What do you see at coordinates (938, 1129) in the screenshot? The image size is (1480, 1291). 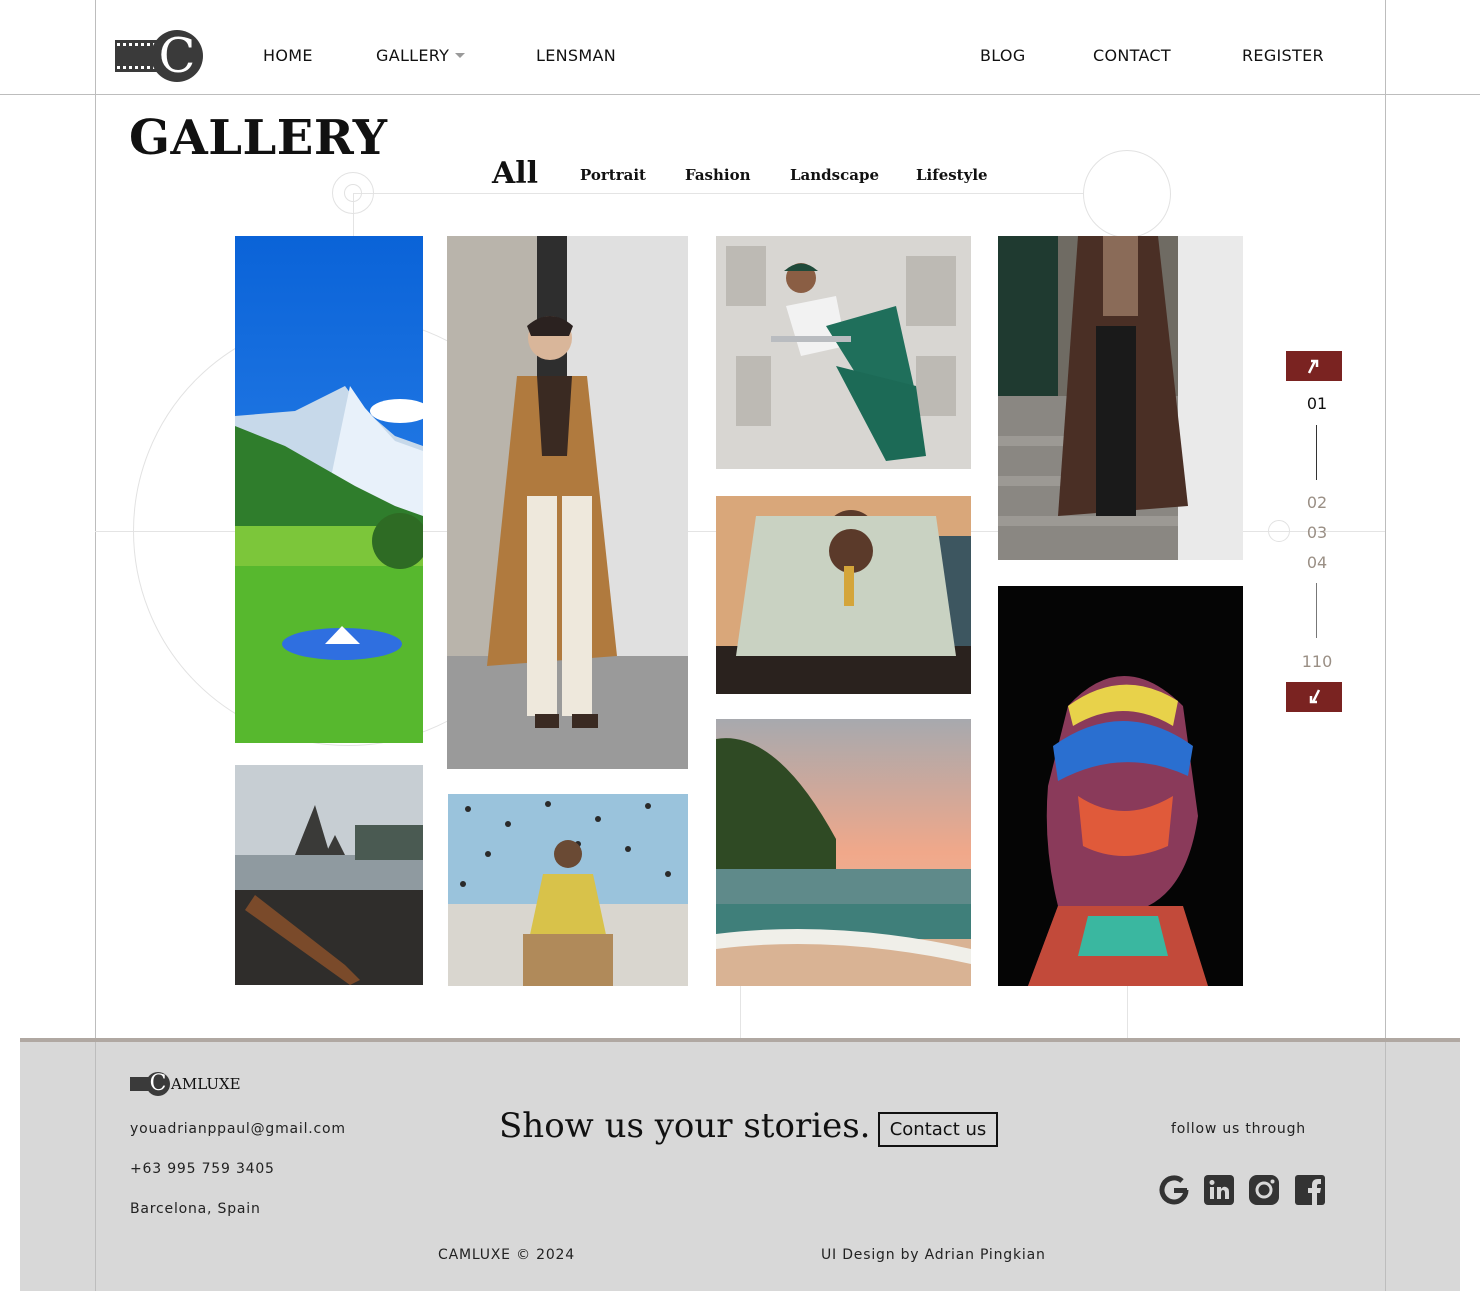 I see `contact-us-button: Contact us` at bounding box center [938, 1129].